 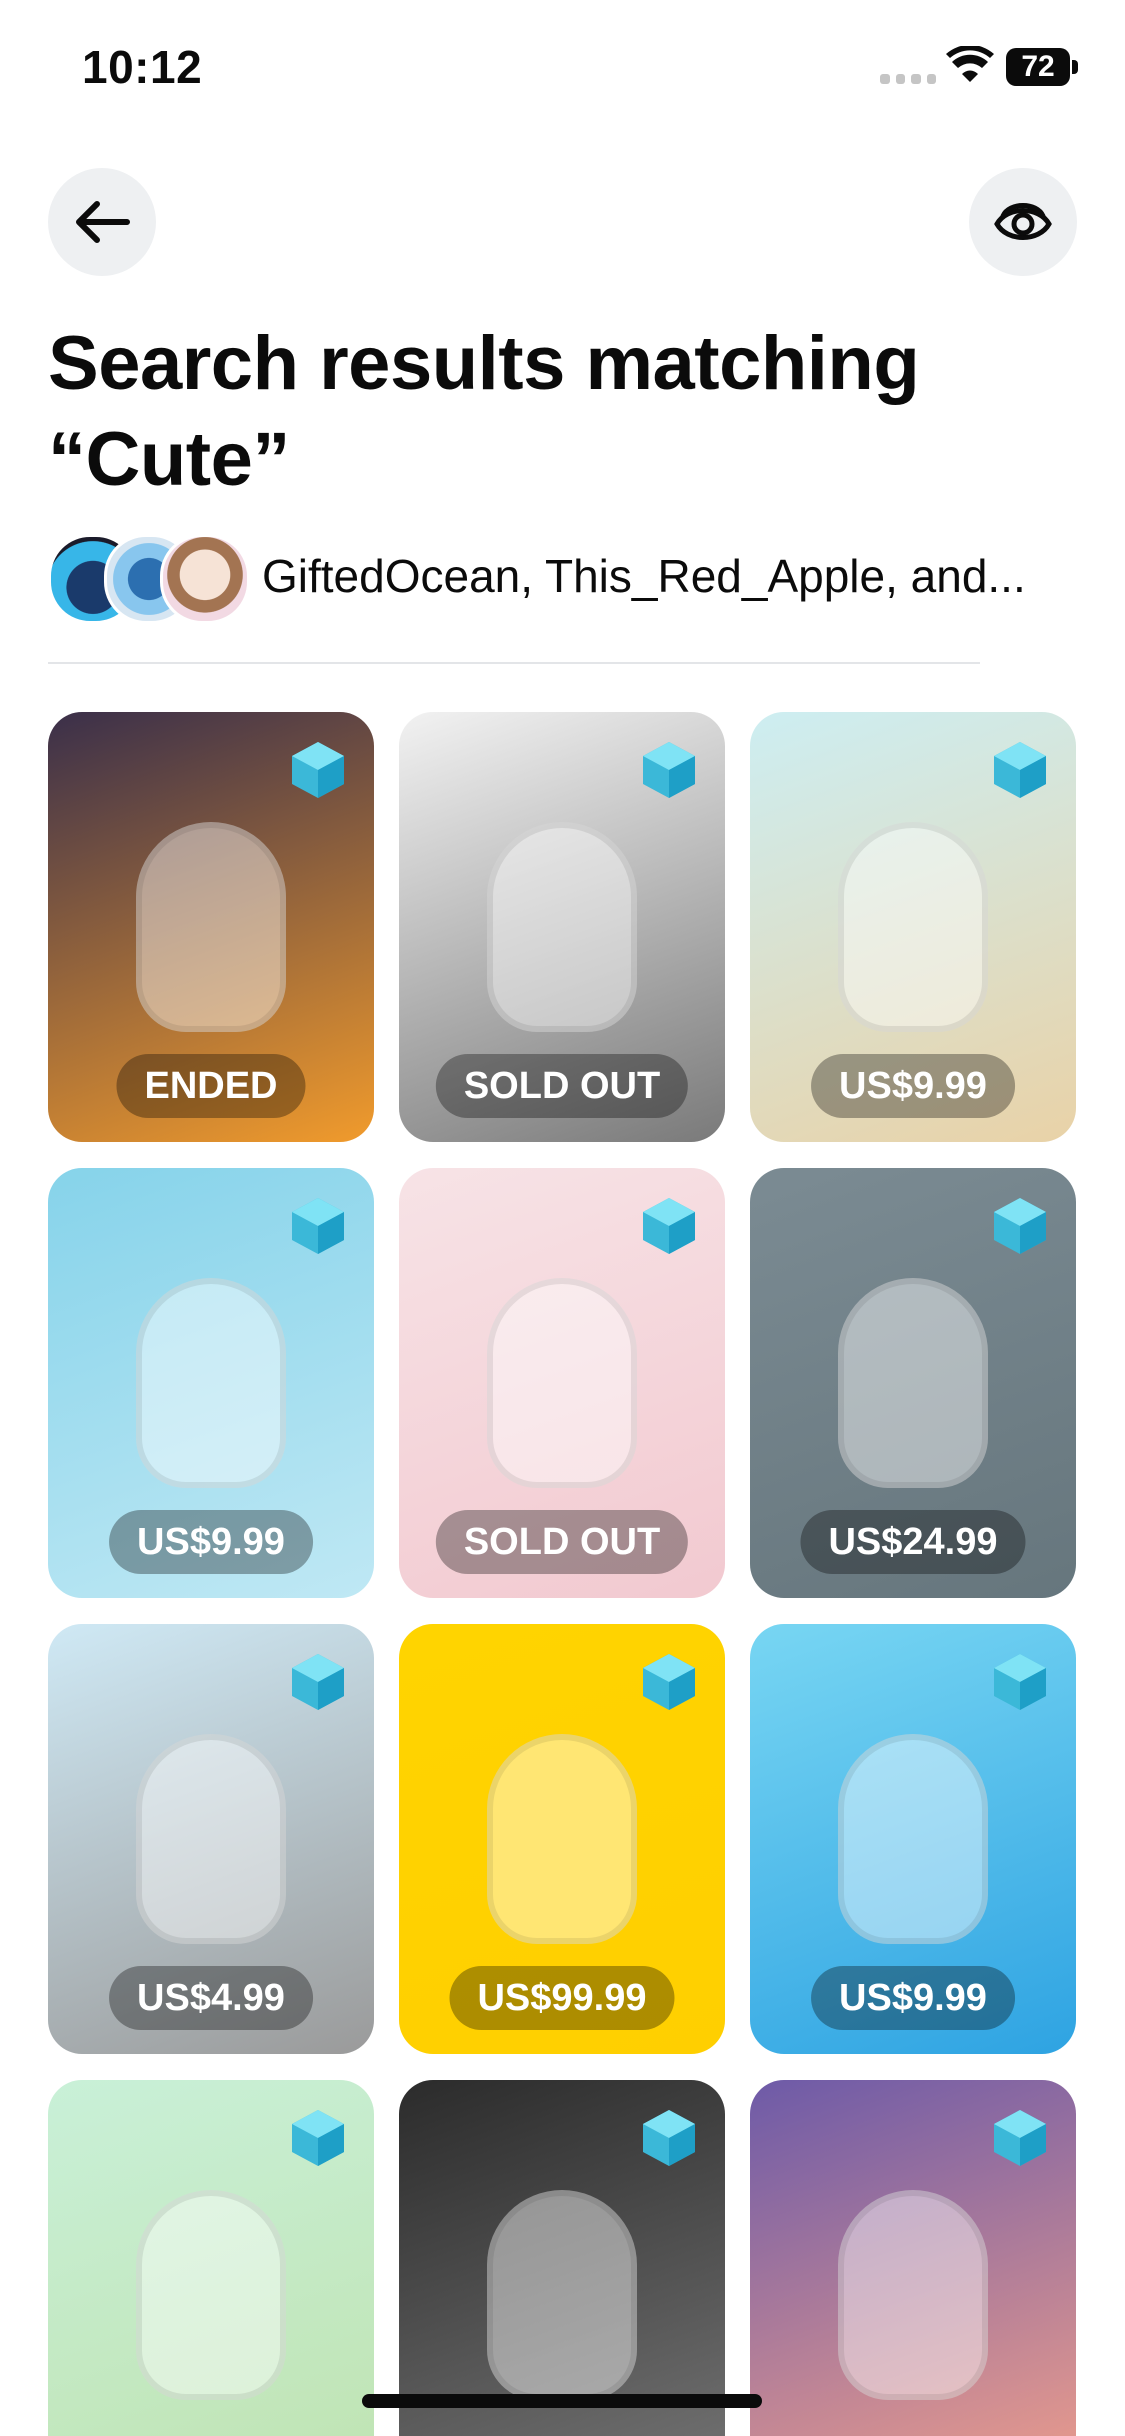 I want to click on status-bar: 10:12 72, so click(x=562, y=67).